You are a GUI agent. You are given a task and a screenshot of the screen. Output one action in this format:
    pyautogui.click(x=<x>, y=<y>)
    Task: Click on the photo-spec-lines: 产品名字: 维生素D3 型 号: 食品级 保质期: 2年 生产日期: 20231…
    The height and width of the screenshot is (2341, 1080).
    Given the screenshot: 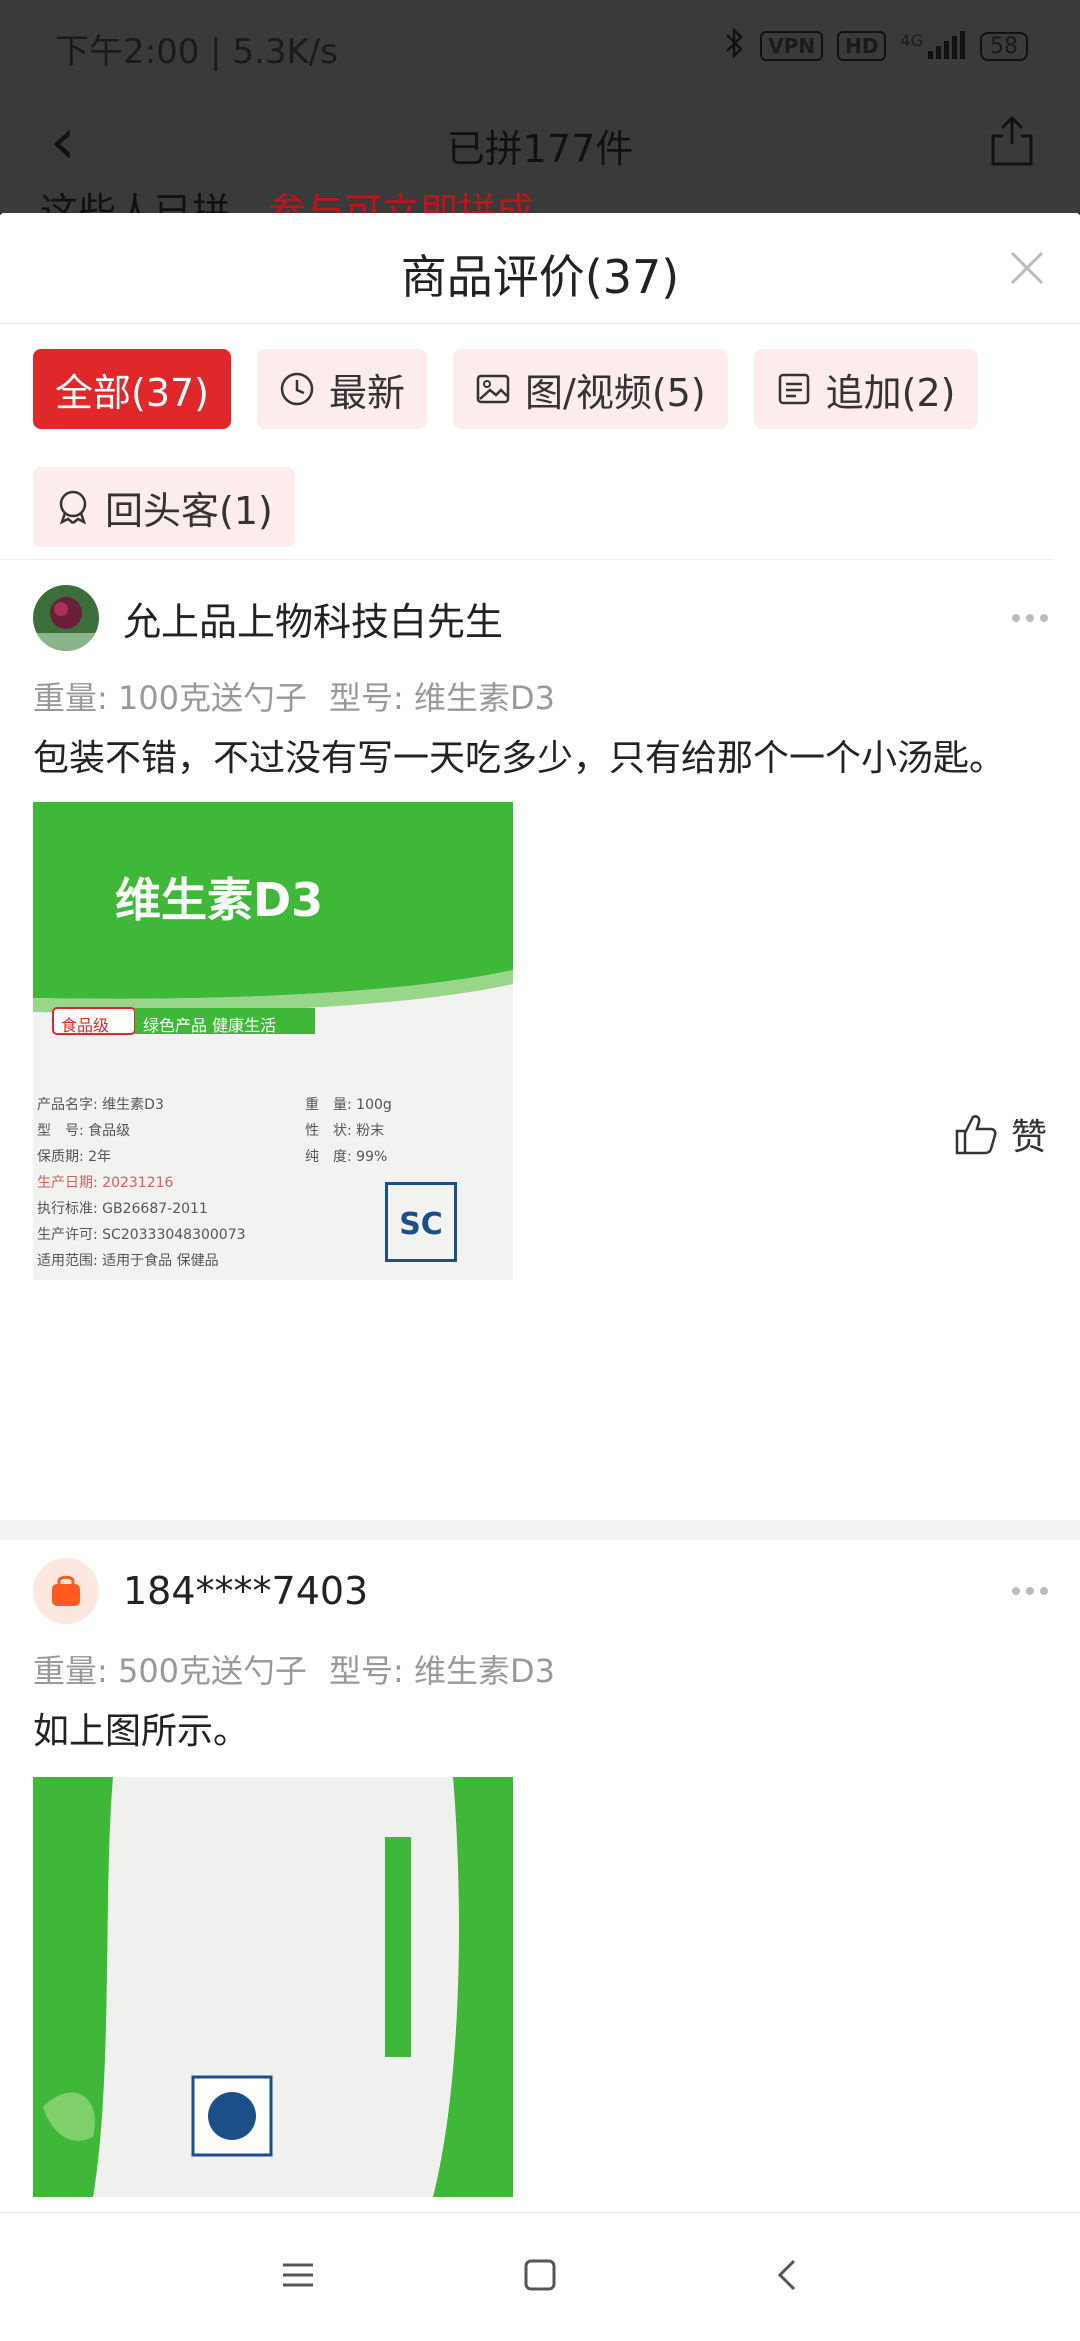 What is the action you would take?
    pyautogui.click(x=141, y=1183)
    